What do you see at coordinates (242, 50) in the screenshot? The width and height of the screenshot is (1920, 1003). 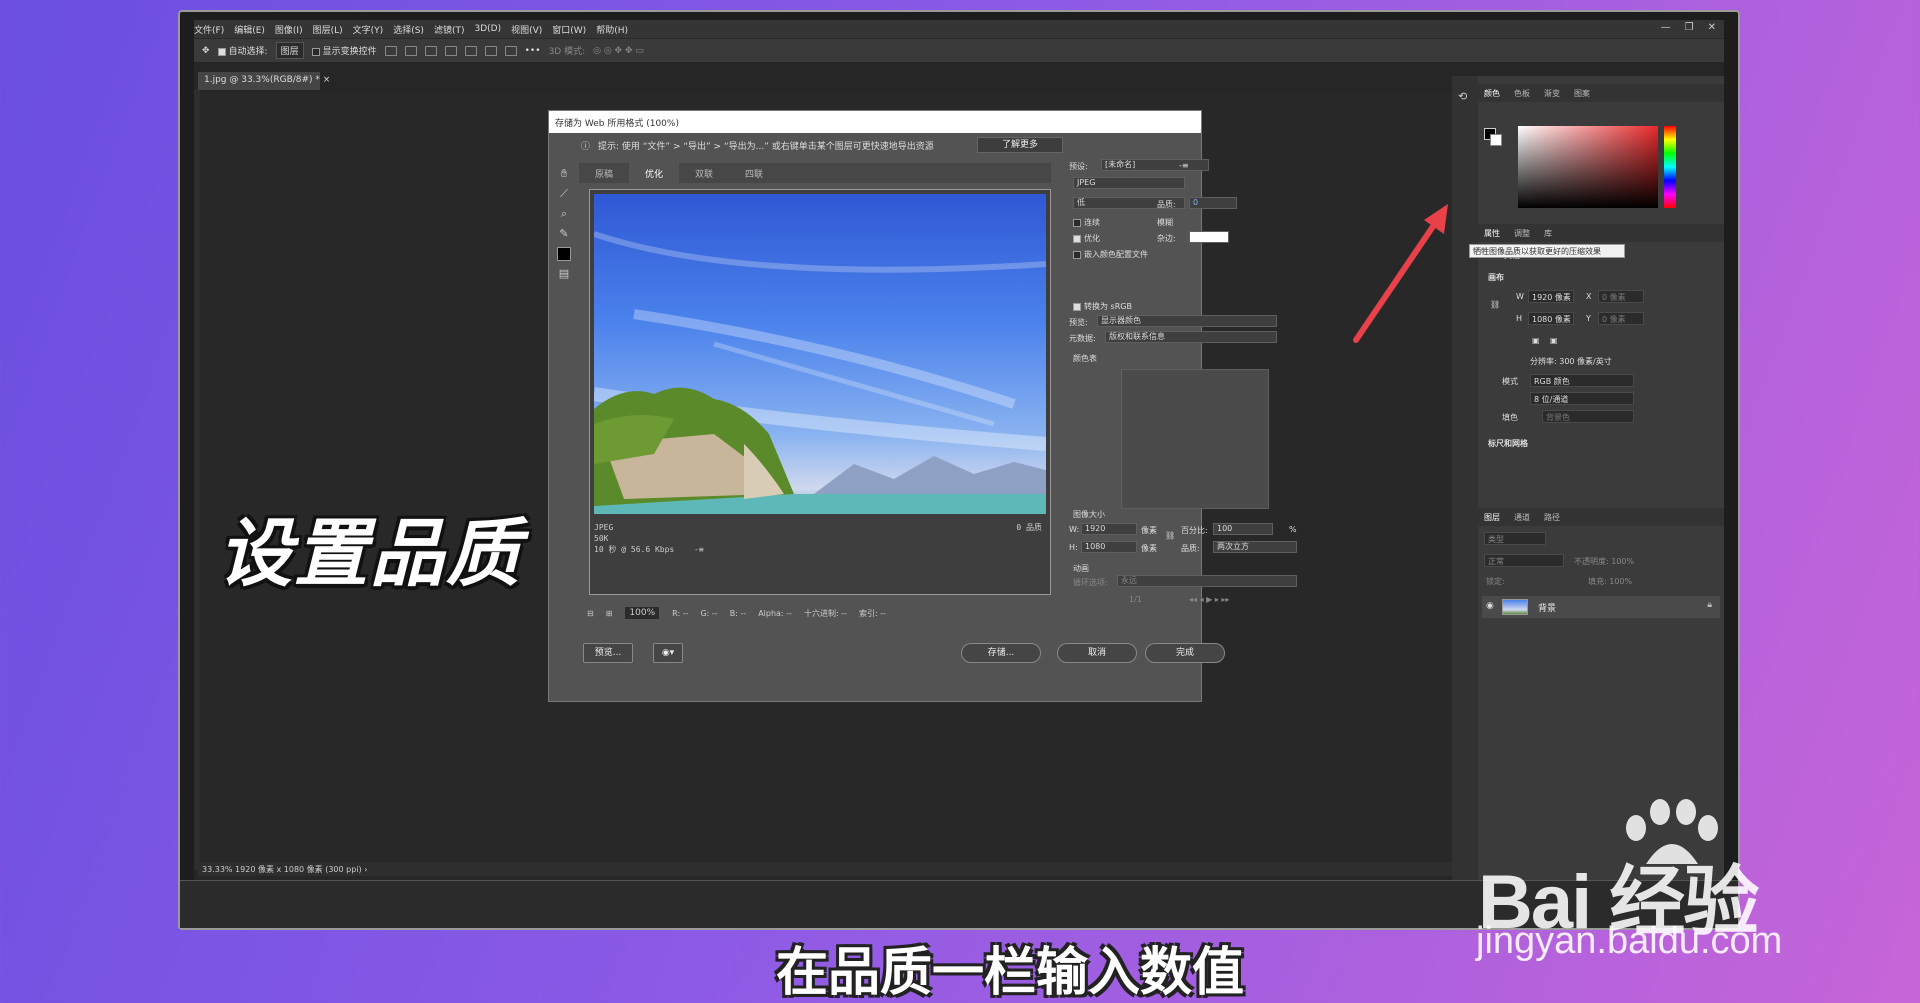 I see `auto-select-option: 自动选择:` at bounding box center [242, 50].